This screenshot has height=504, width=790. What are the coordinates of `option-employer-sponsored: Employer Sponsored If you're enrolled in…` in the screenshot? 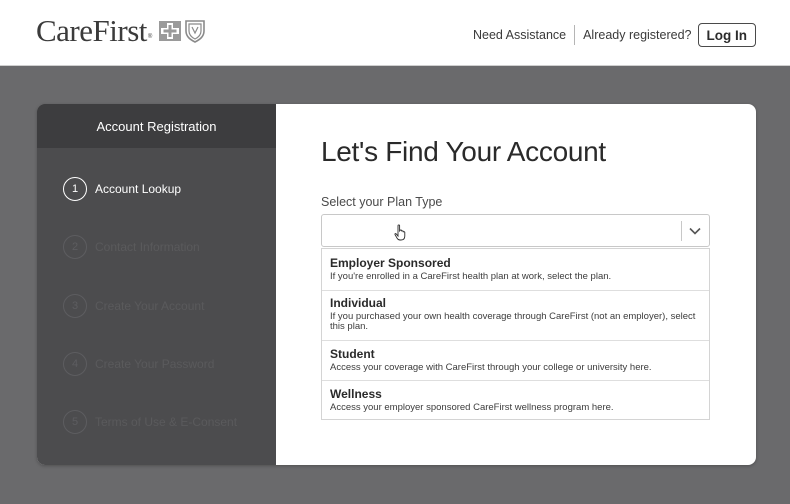 It's located at (515, 269).